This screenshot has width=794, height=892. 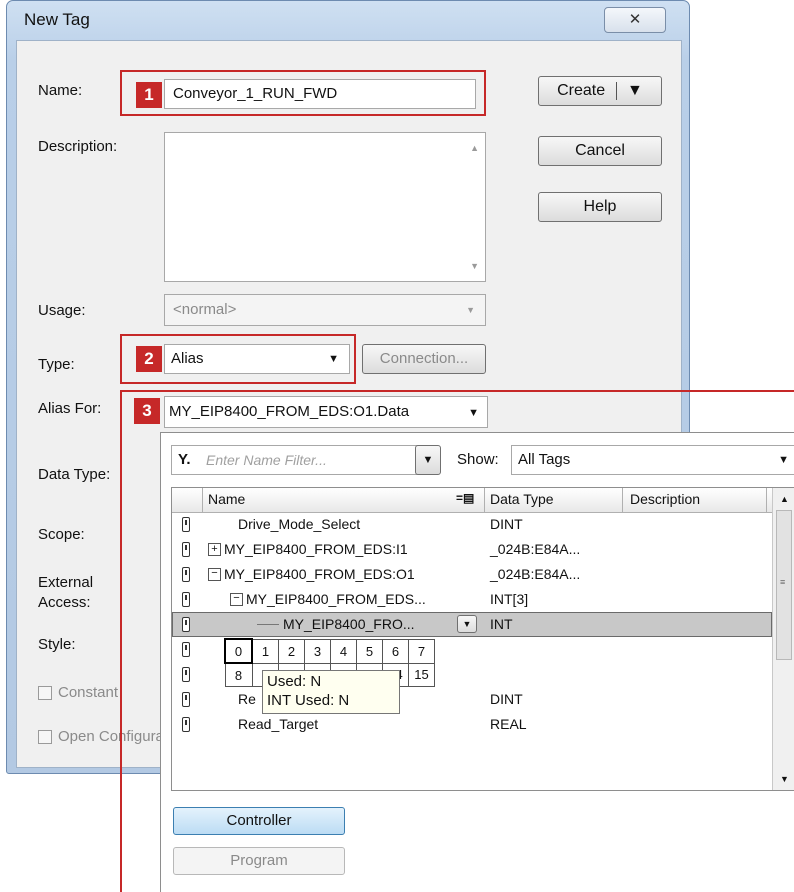 What do you see at coordinates (294, 681) in the screenshot?
I see `tooltip-used: Used: N` at bounding box center [294, 681].